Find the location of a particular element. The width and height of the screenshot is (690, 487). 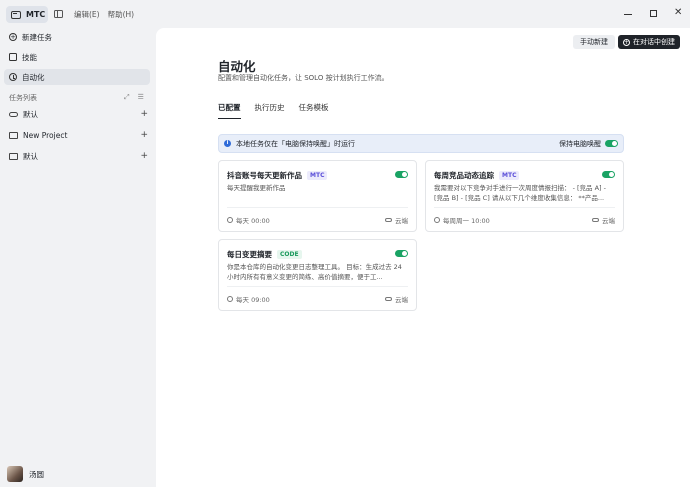

maximize-button is located at coordinates (653, 13).